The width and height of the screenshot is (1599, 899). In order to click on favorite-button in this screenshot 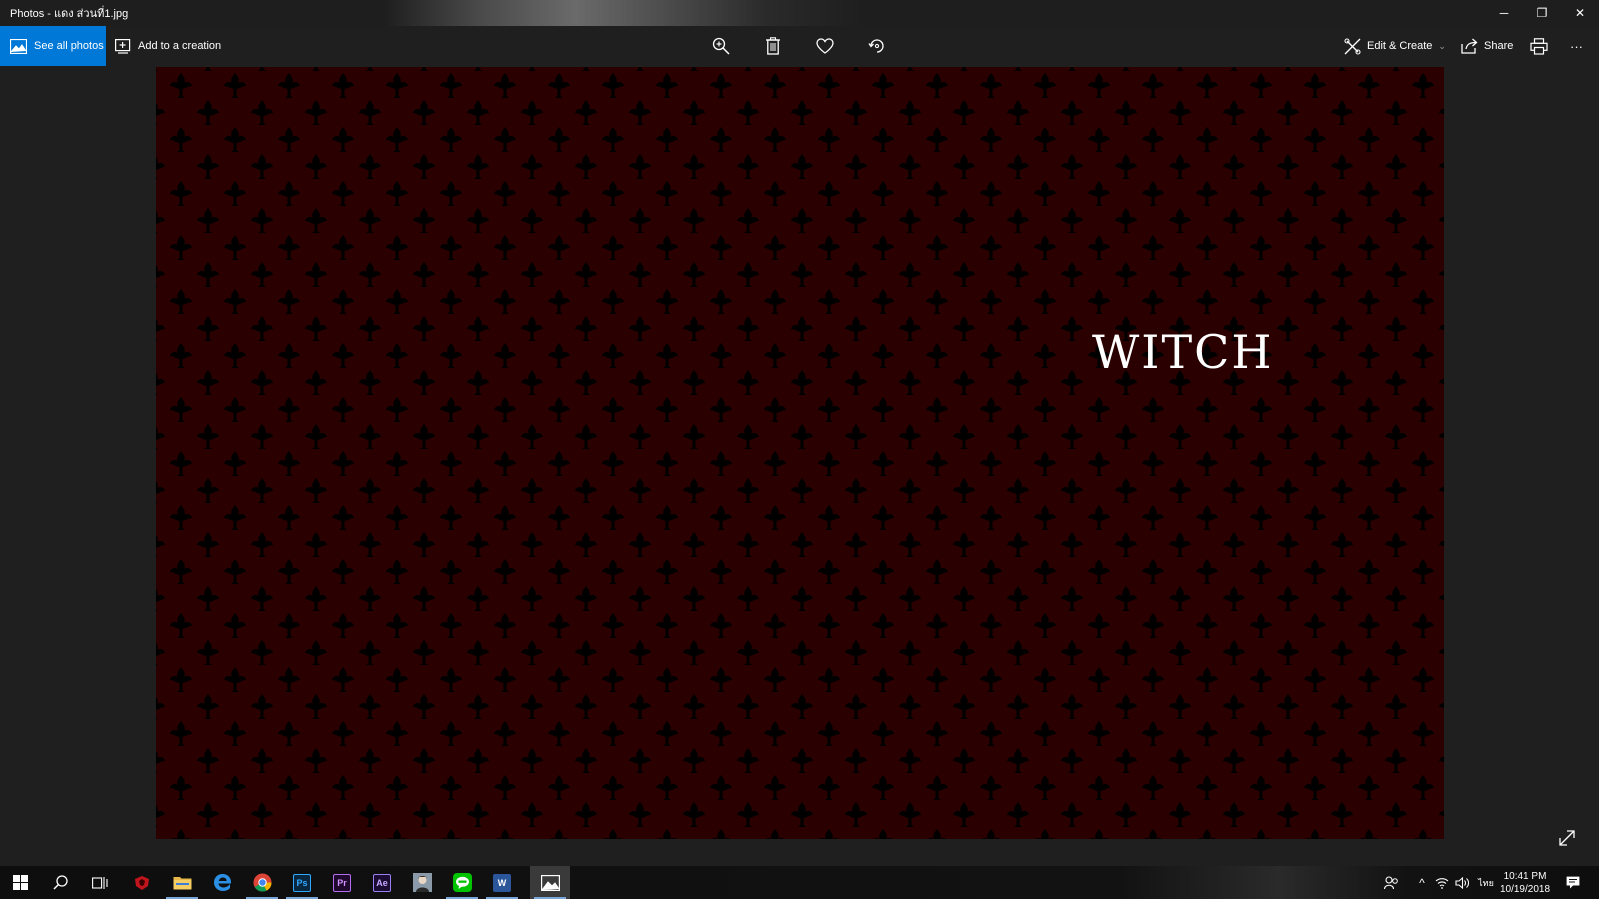, I will do `click(825, 46)`.